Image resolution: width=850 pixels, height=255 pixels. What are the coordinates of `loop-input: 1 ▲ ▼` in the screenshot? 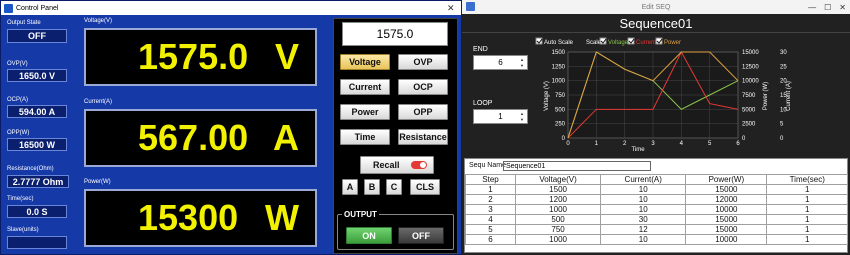 It's located at (500, 116).